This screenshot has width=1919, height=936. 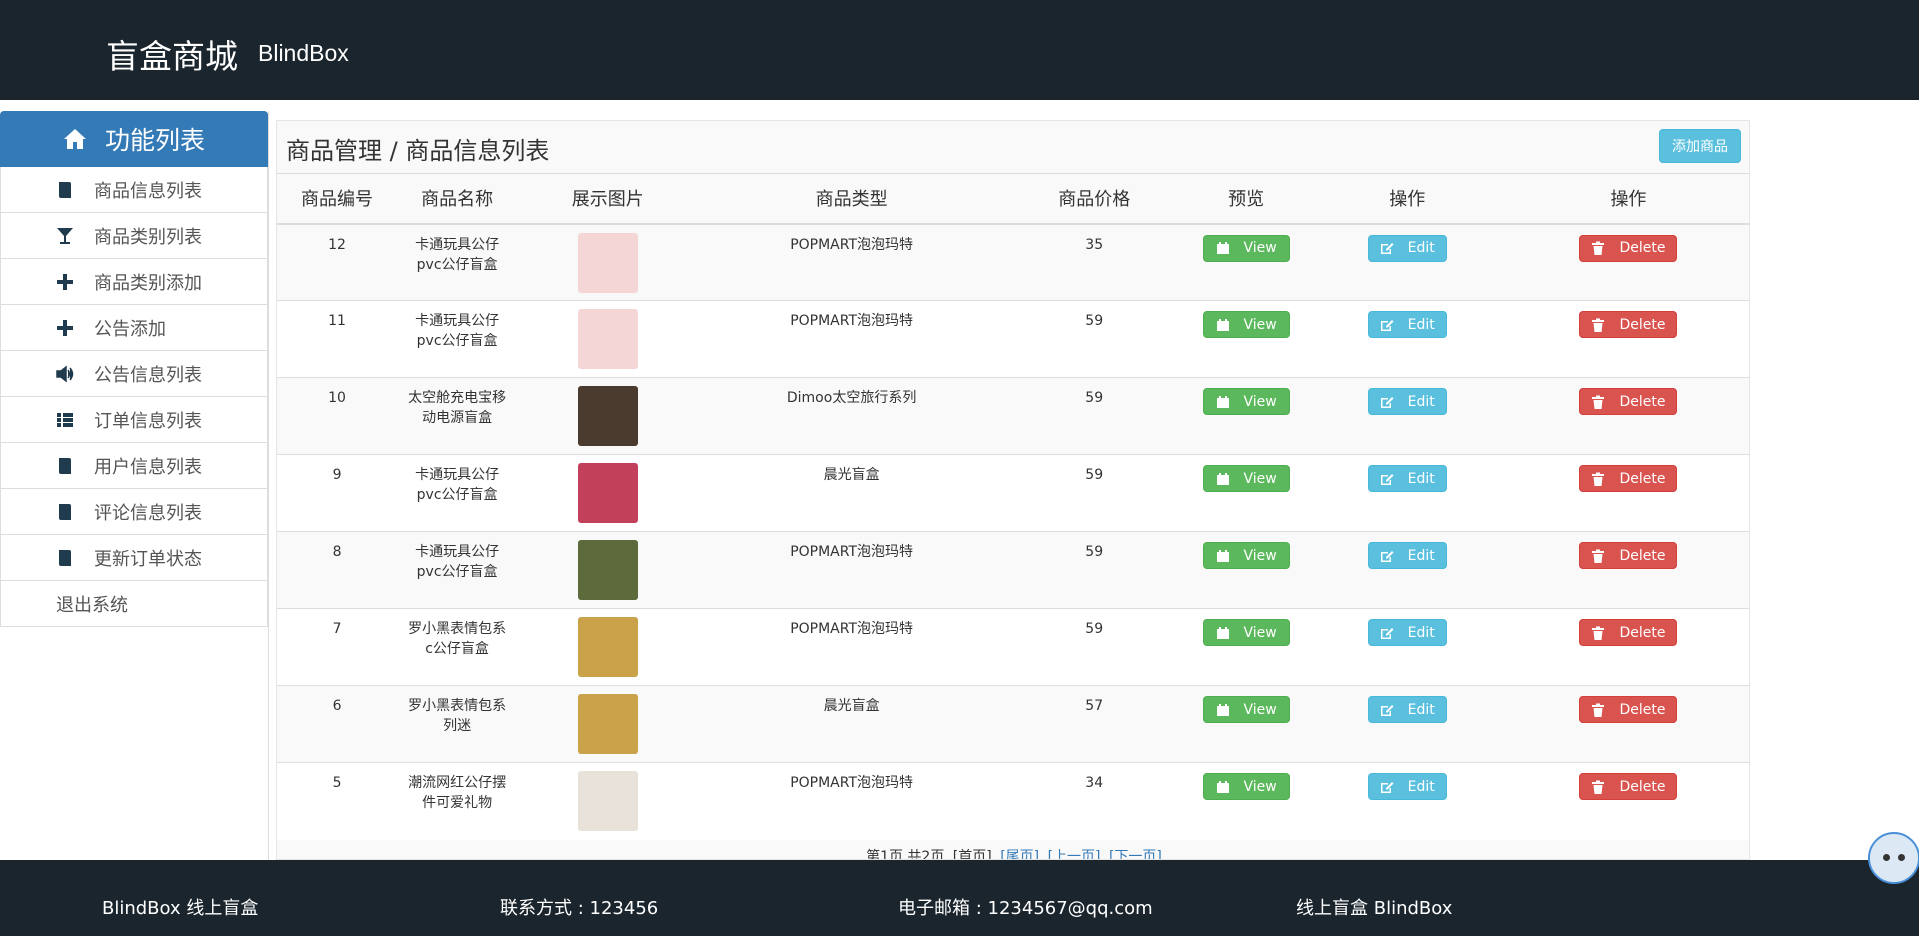 What do you see at coordinates (134, 236) in the screenshot?
I see `sidebar-item-1: 商品类别列表` at bounding box center [134, 236].